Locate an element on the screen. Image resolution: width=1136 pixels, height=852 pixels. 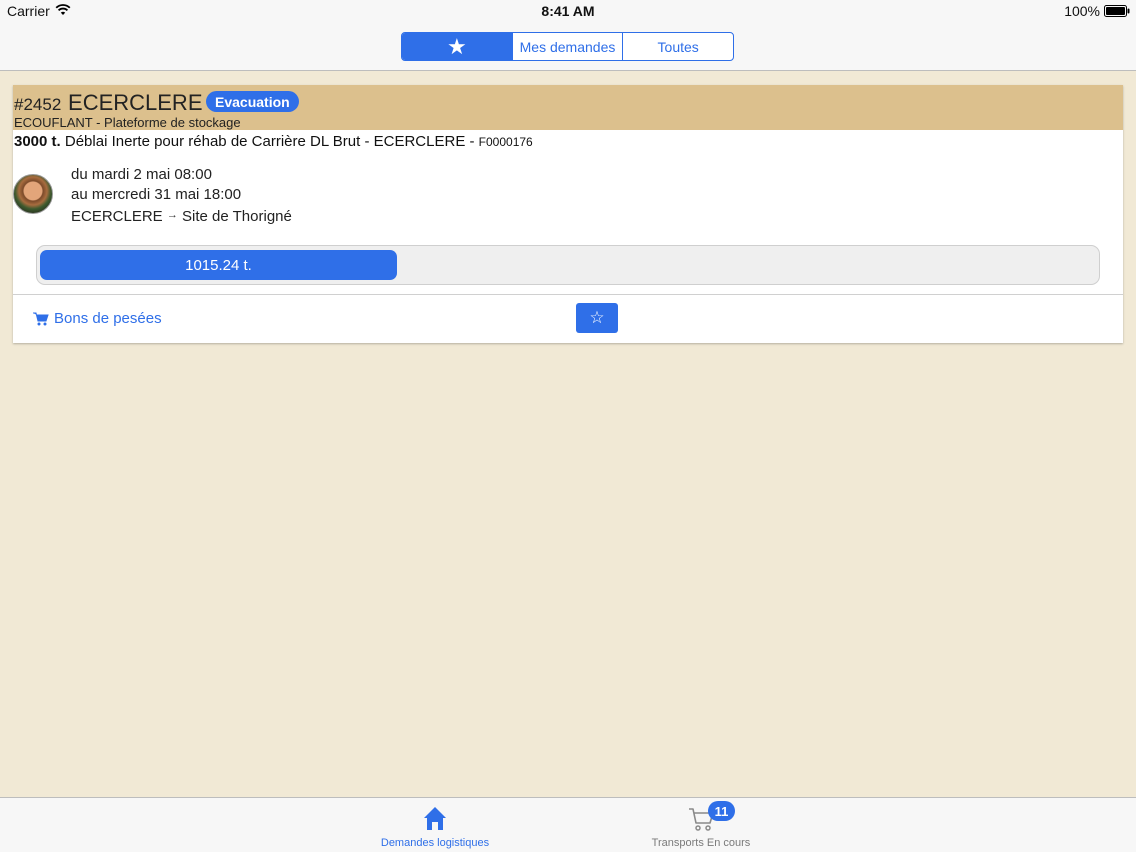
status-bar: Carrier 8:41 AM 100% is located at coordinates (568, 12).